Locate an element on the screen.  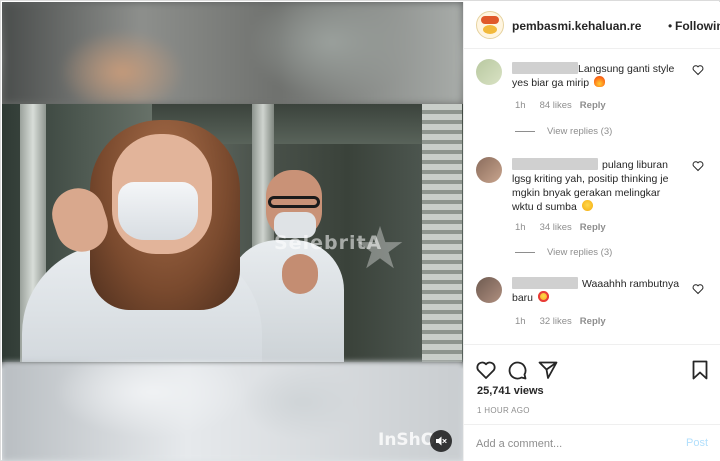
woman-mask is located at coordinates (158, 211).